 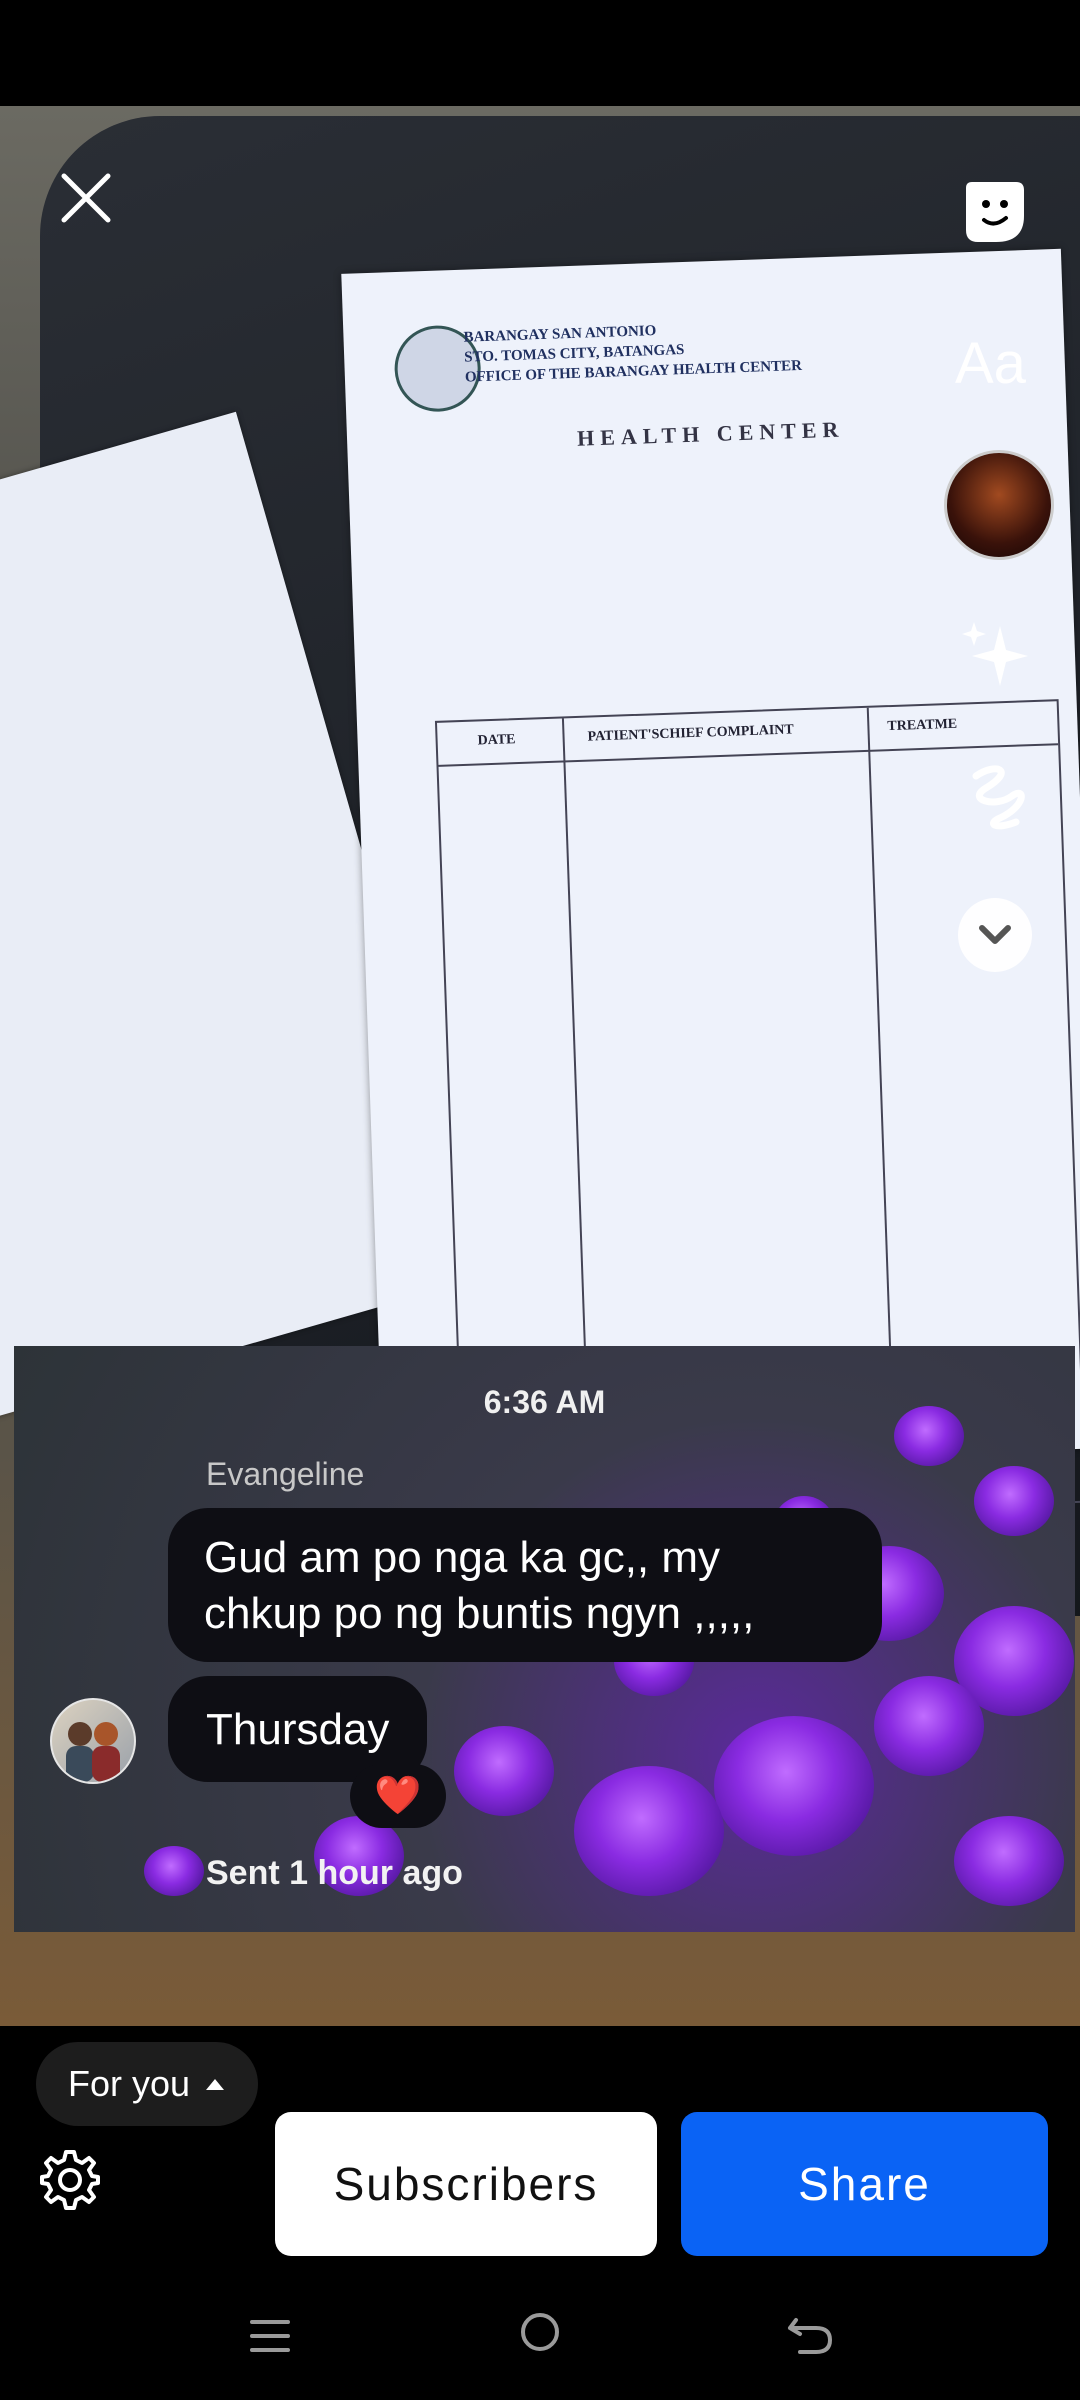 I want to click on effects-sparkle-icon, so click(x=995, y=654).